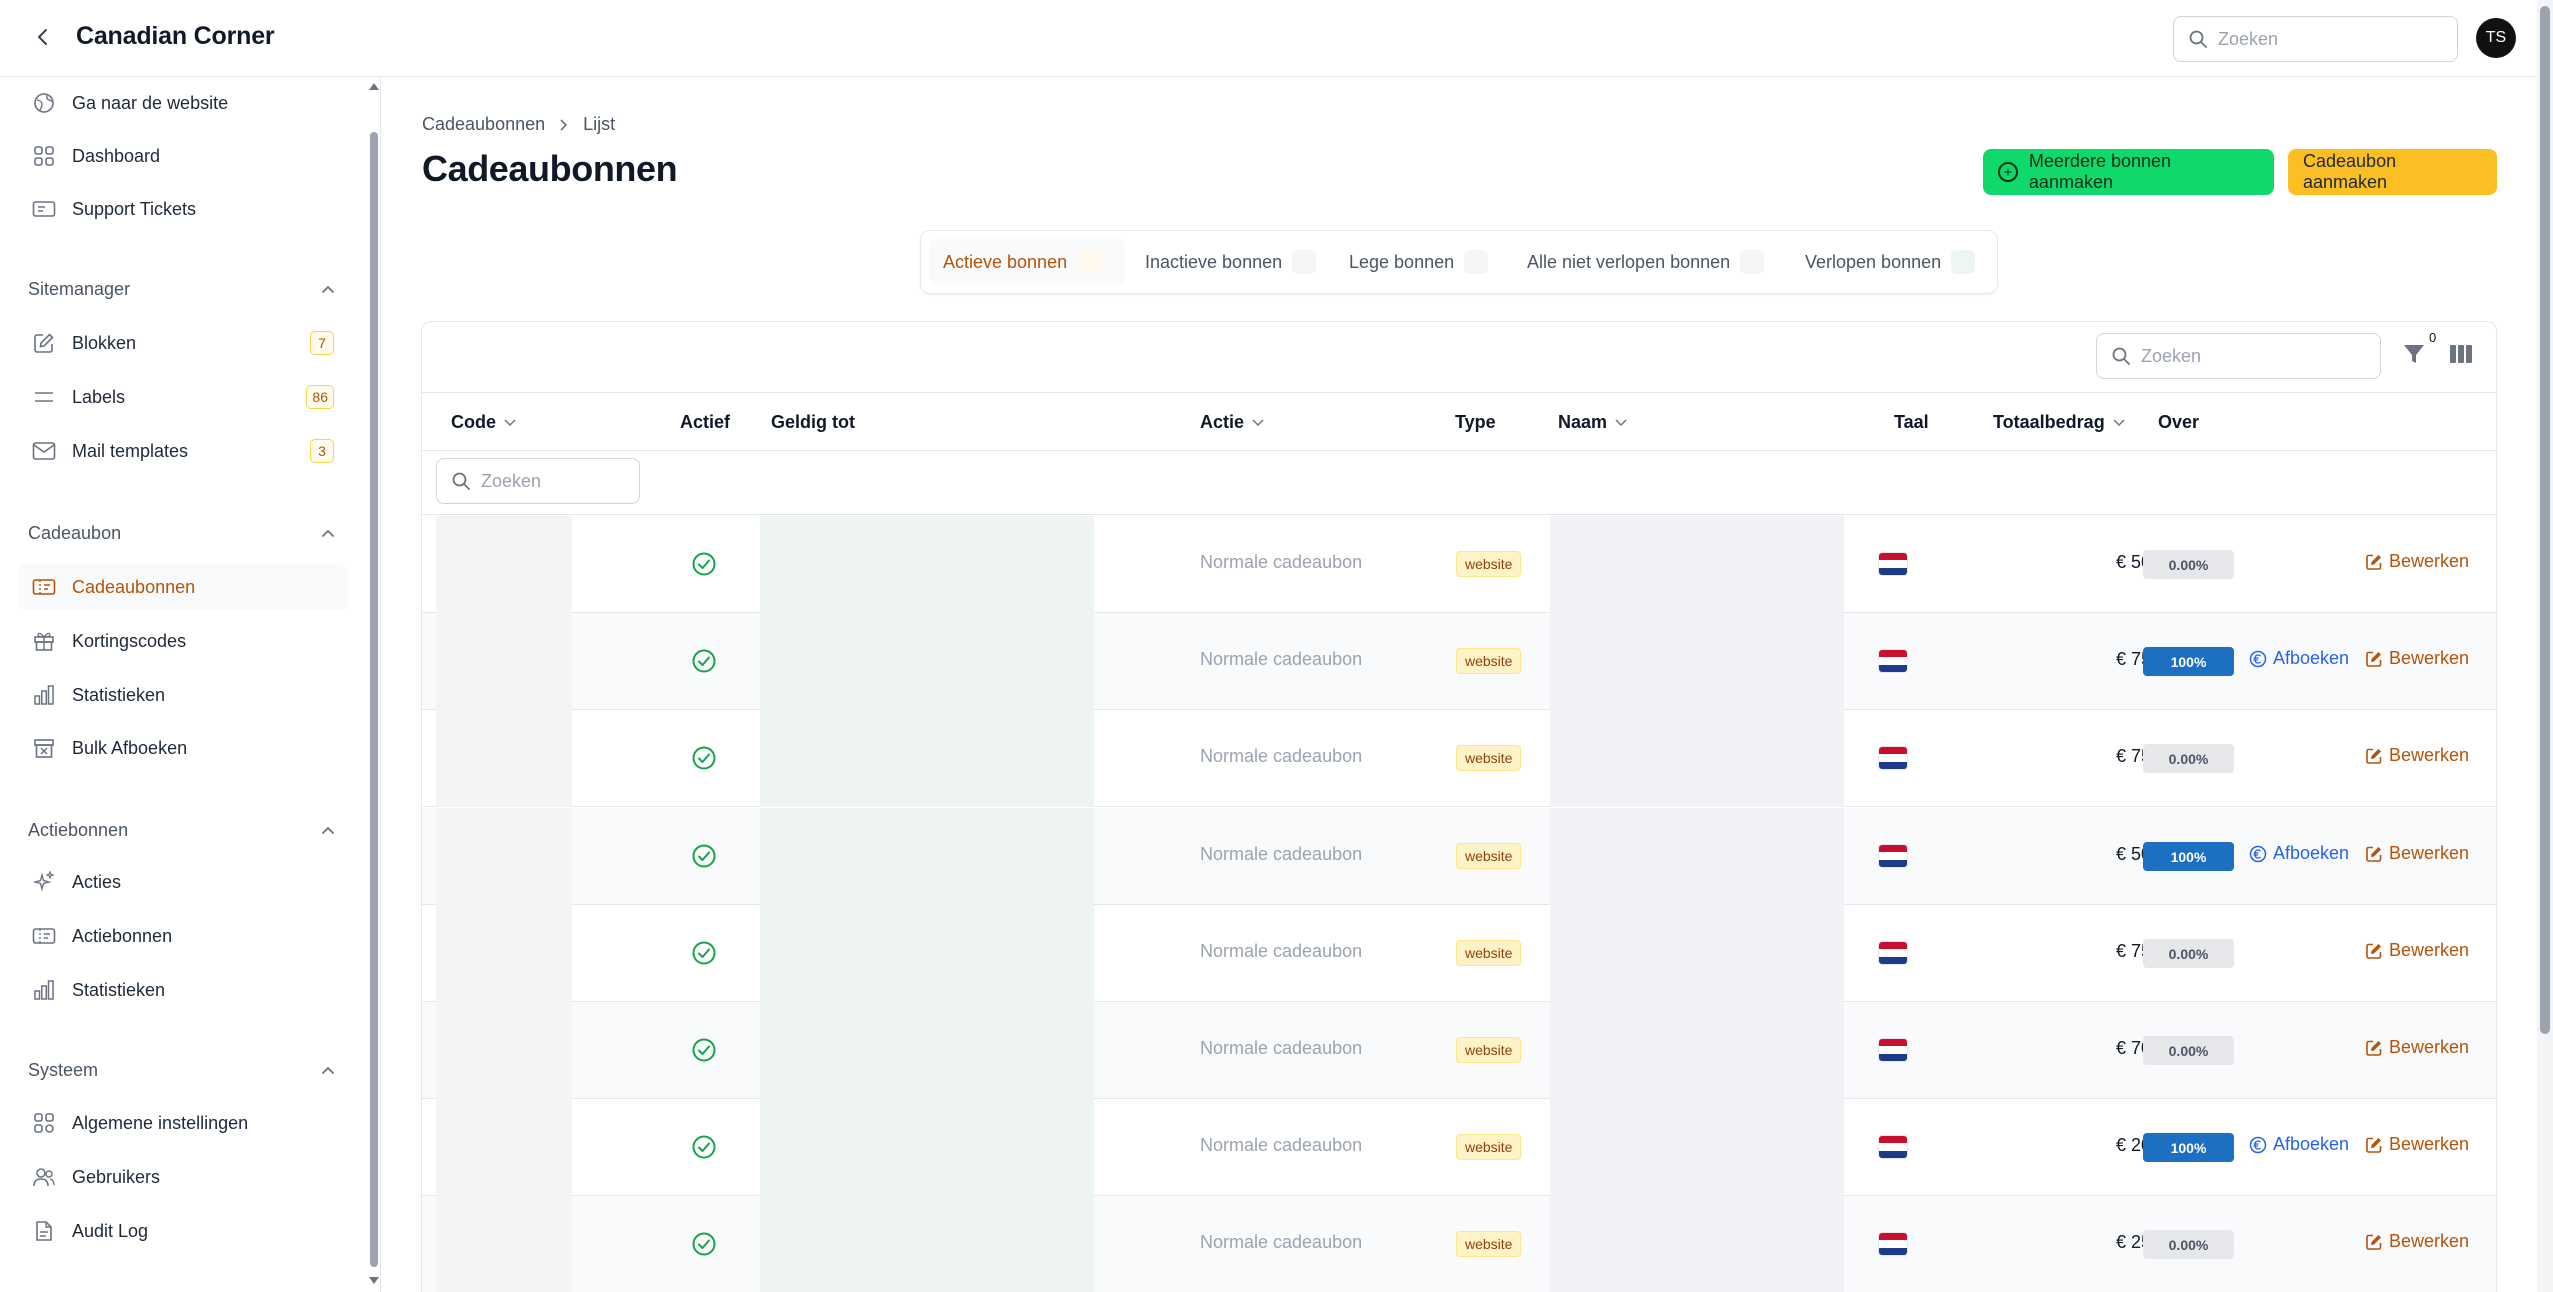  Describe the element at coordinates (2461, 354) in the screenshot. I see `columns-icon` at that location.